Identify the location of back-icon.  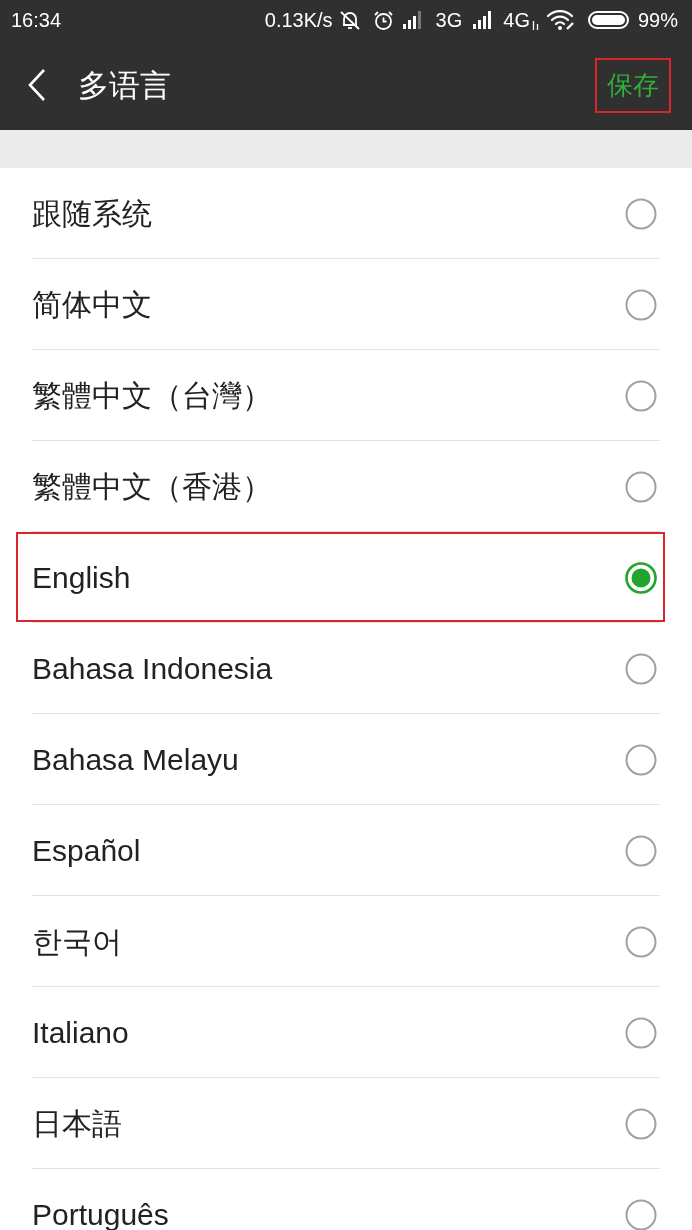
(37, 85).